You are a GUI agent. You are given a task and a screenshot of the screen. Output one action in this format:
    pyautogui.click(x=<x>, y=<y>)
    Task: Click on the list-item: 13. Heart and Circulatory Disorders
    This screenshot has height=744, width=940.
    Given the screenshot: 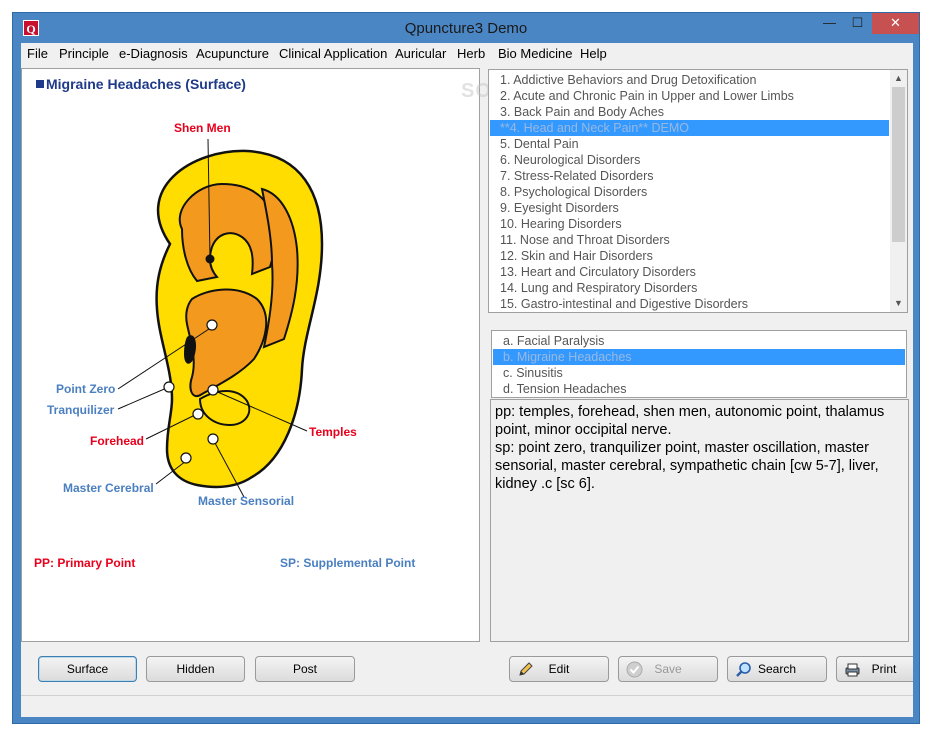 What is the action you would take?
    pyautogui.click(x=593, y=272)
    